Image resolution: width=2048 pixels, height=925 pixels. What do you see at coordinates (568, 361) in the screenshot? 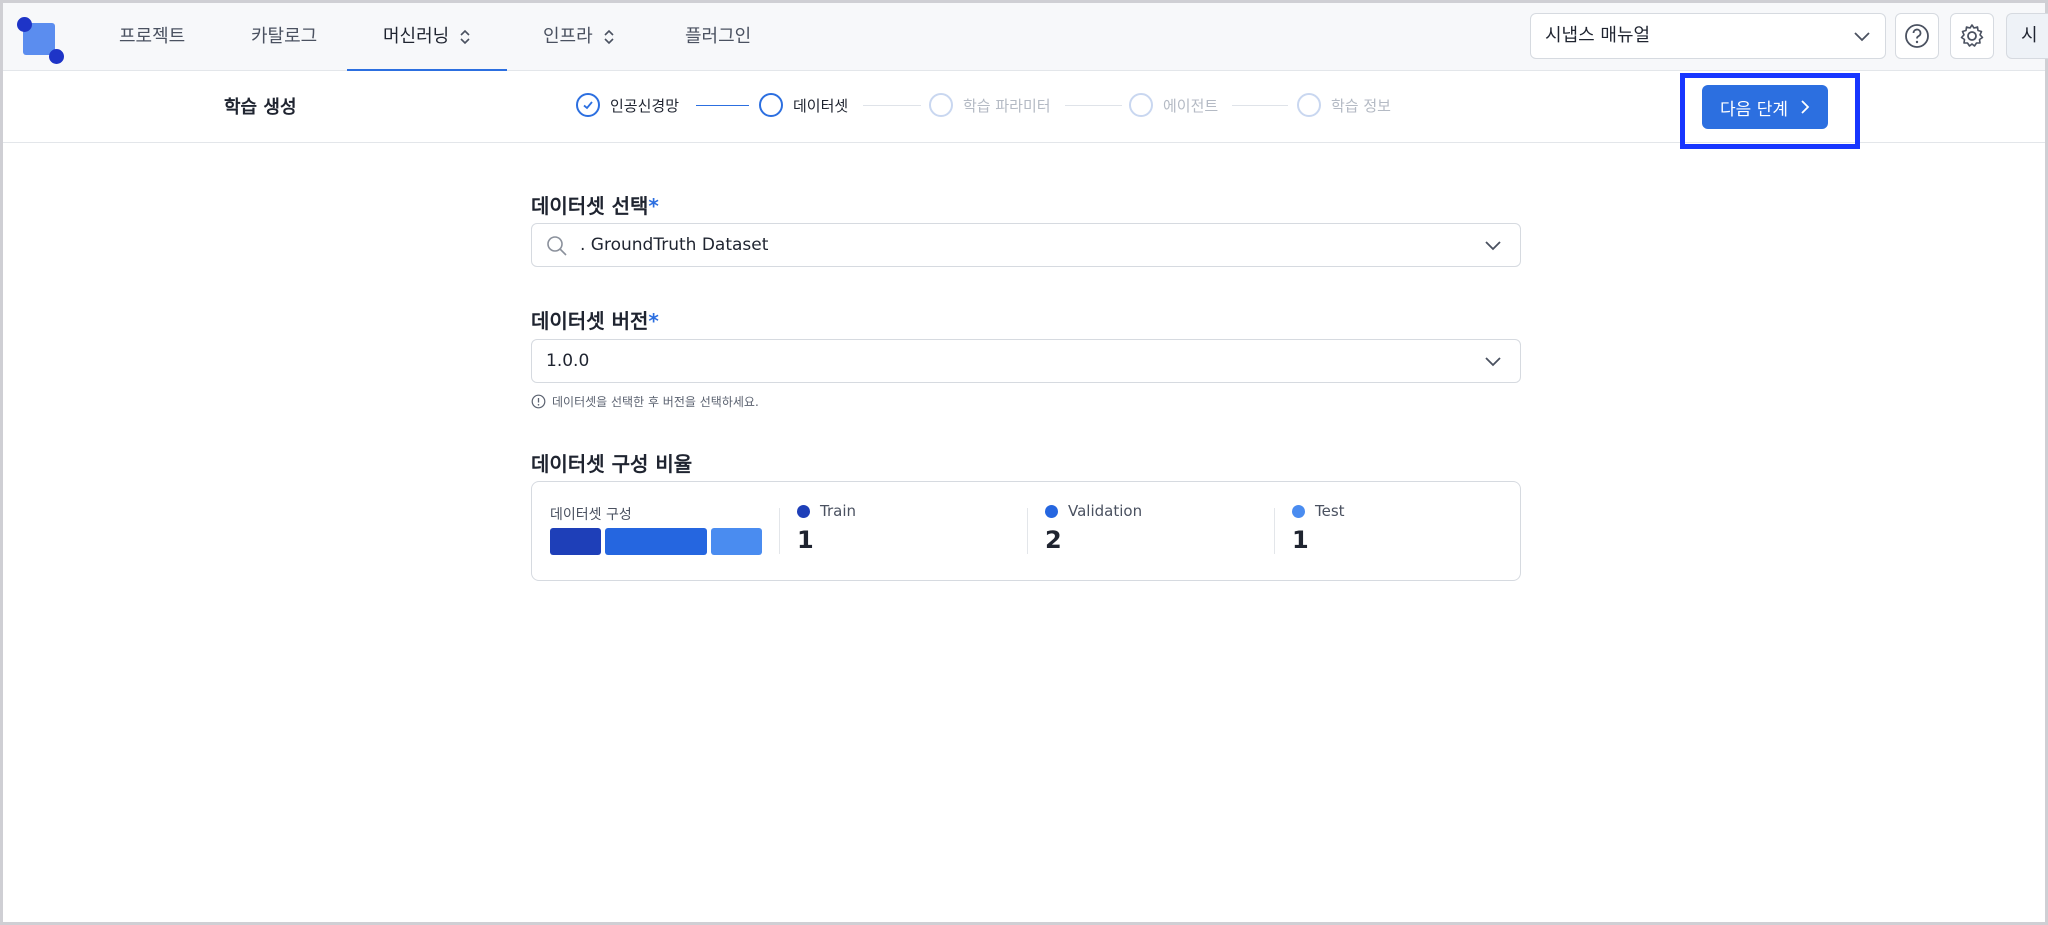
I see `dataset-version-value: 1.0.0` at bounding box center [568, 361].